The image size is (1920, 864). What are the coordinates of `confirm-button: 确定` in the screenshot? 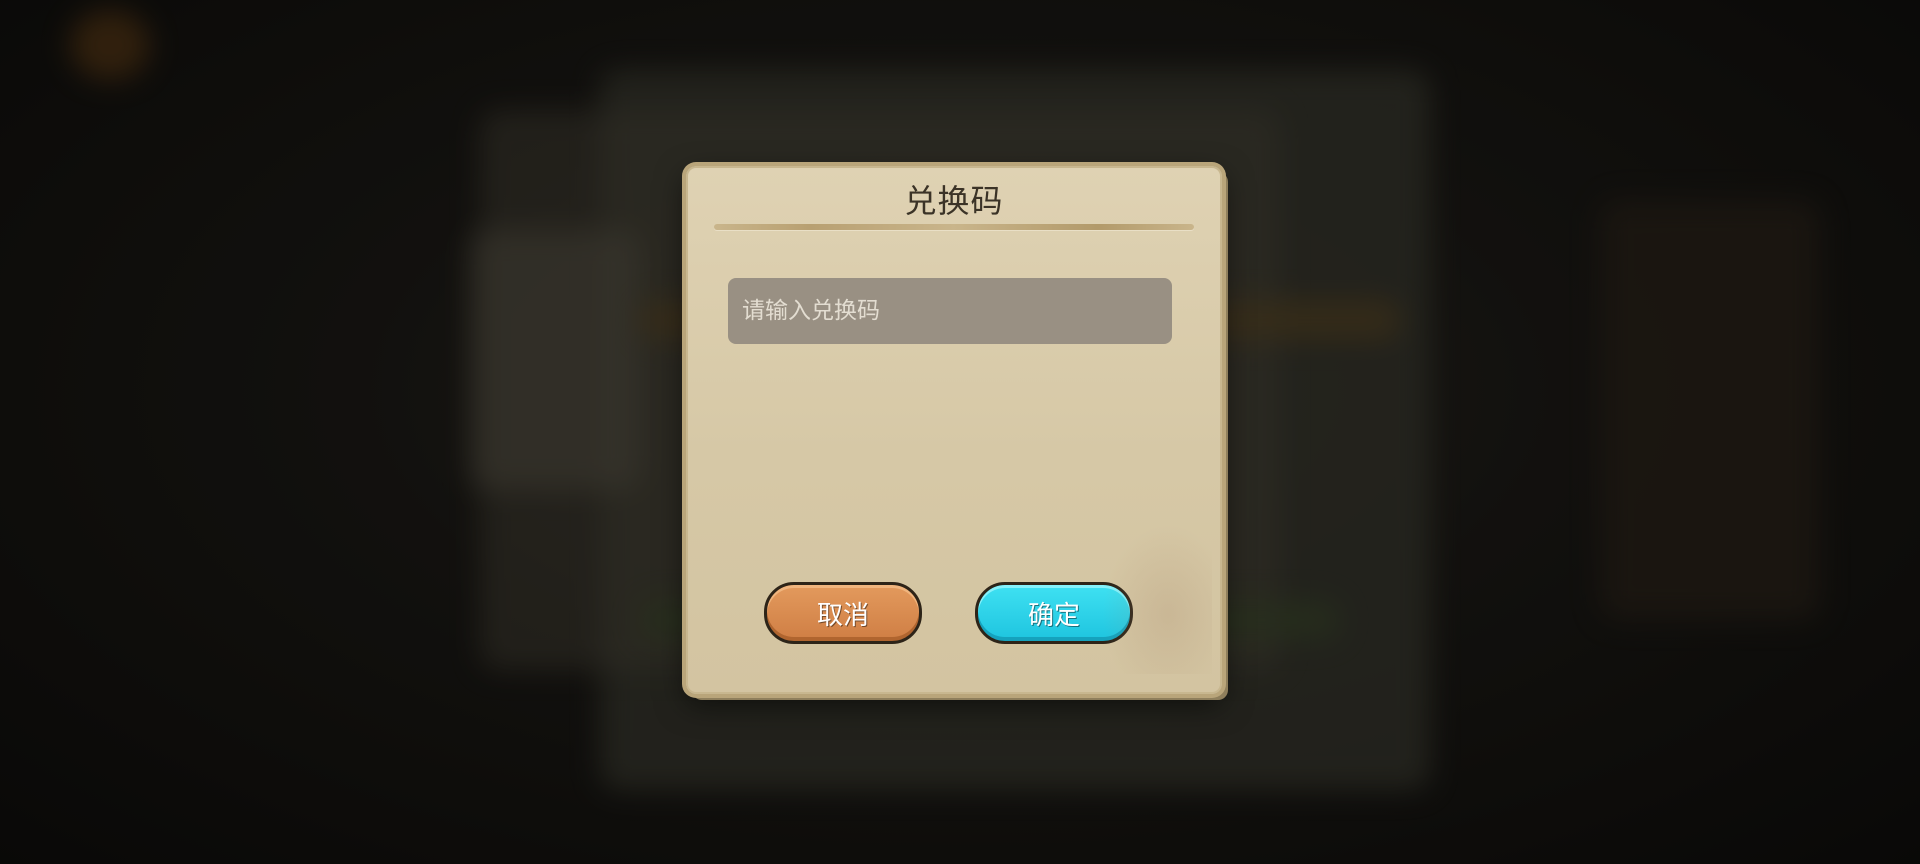 It's located at (1054, 613).